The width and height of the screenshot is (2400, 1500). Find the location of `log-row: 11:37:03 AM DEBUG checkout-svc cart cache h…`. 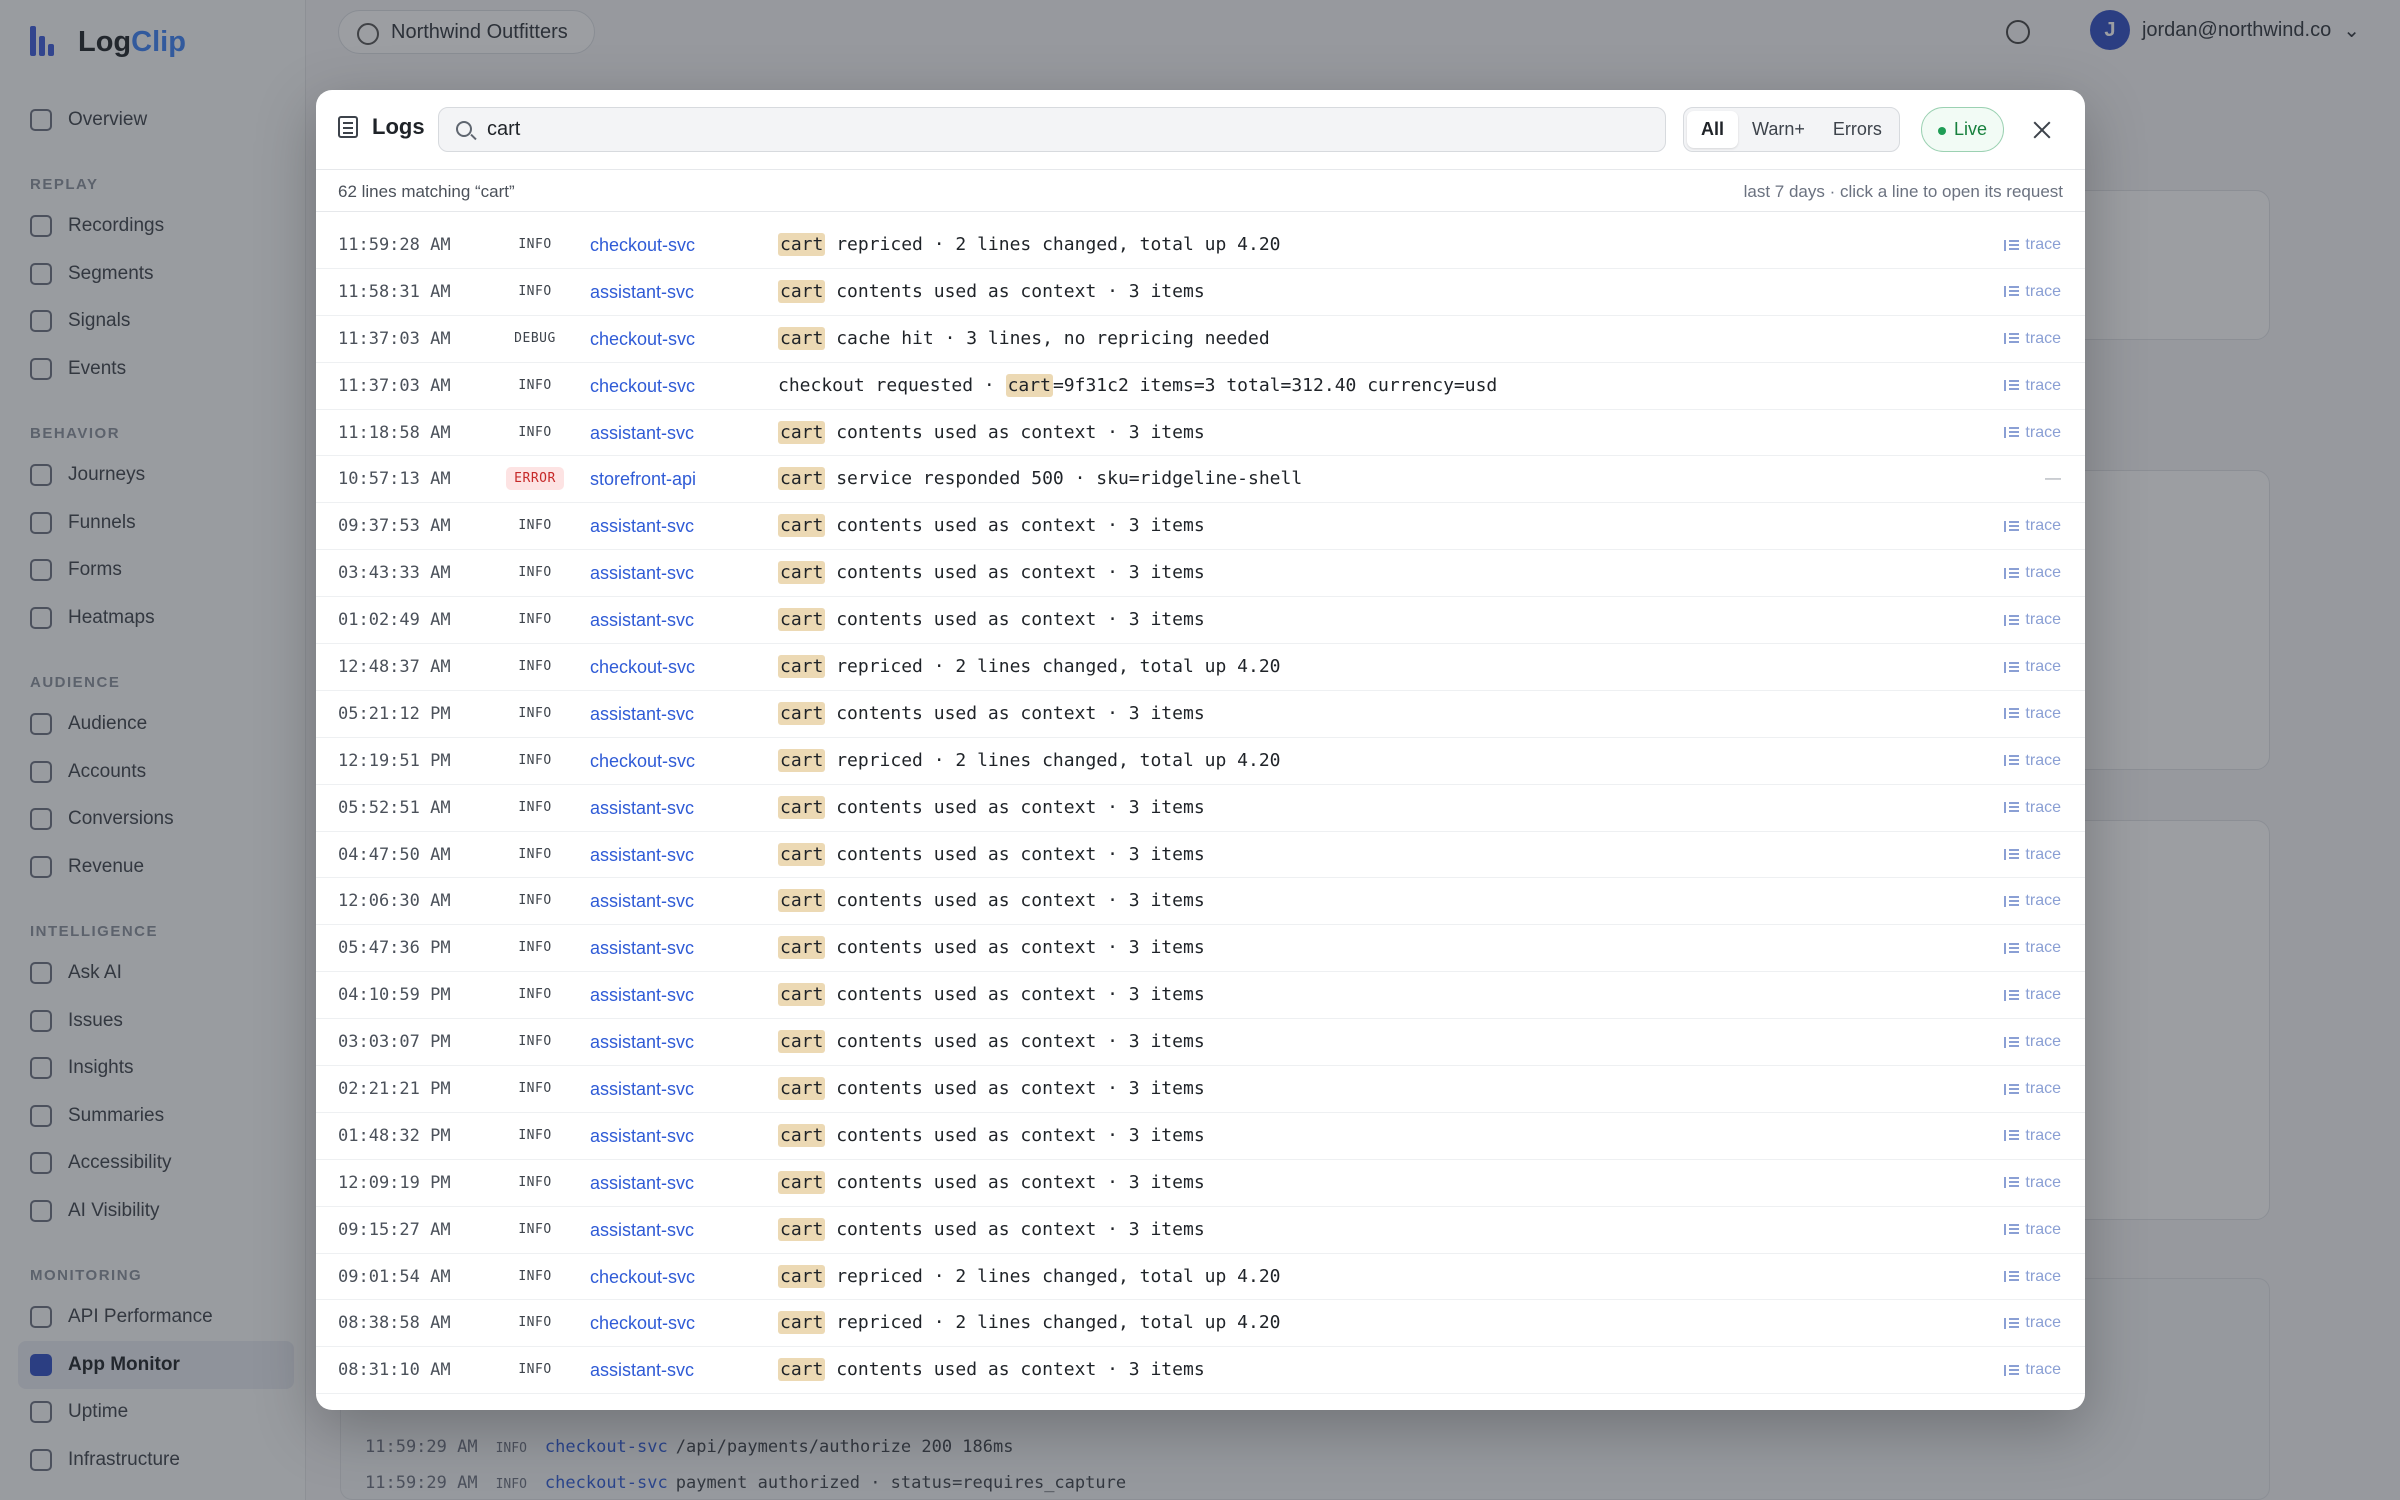

log-row: 11:37:03 AM DEBUG checkout-svc cart cache h… is located at coordinates (1200, 339).